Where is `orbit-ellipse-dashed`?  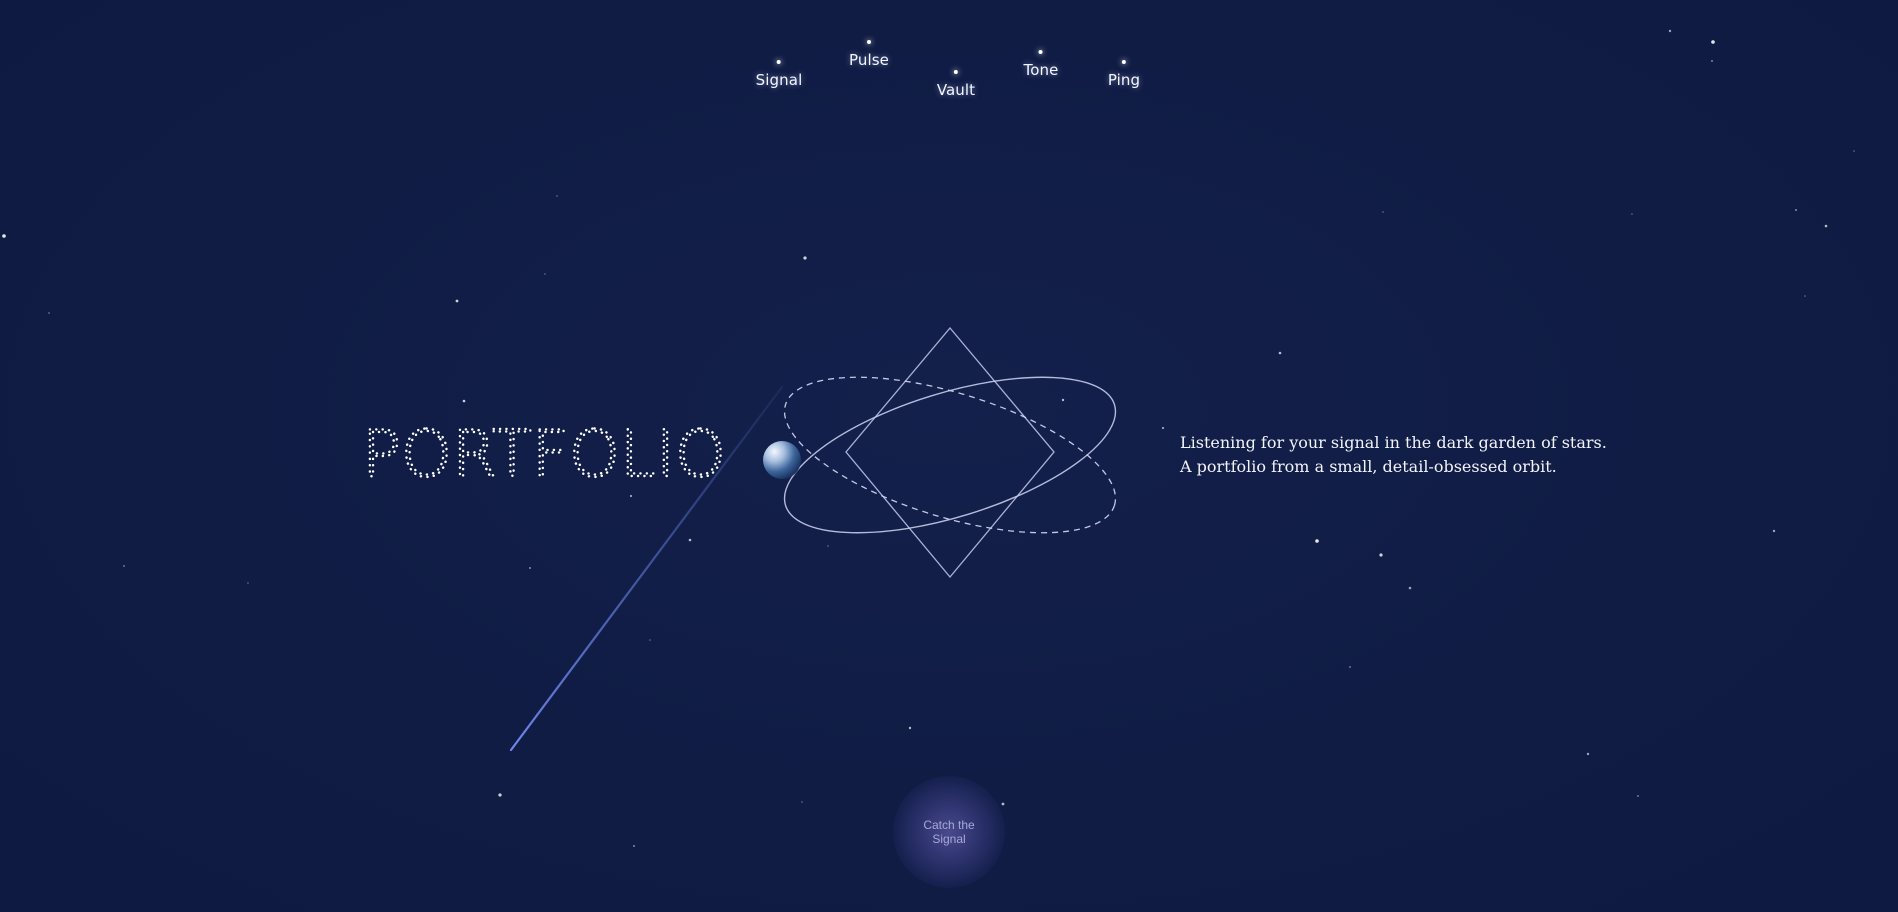
orbit-ellipse-dashed is located at coordinates (950, 455).